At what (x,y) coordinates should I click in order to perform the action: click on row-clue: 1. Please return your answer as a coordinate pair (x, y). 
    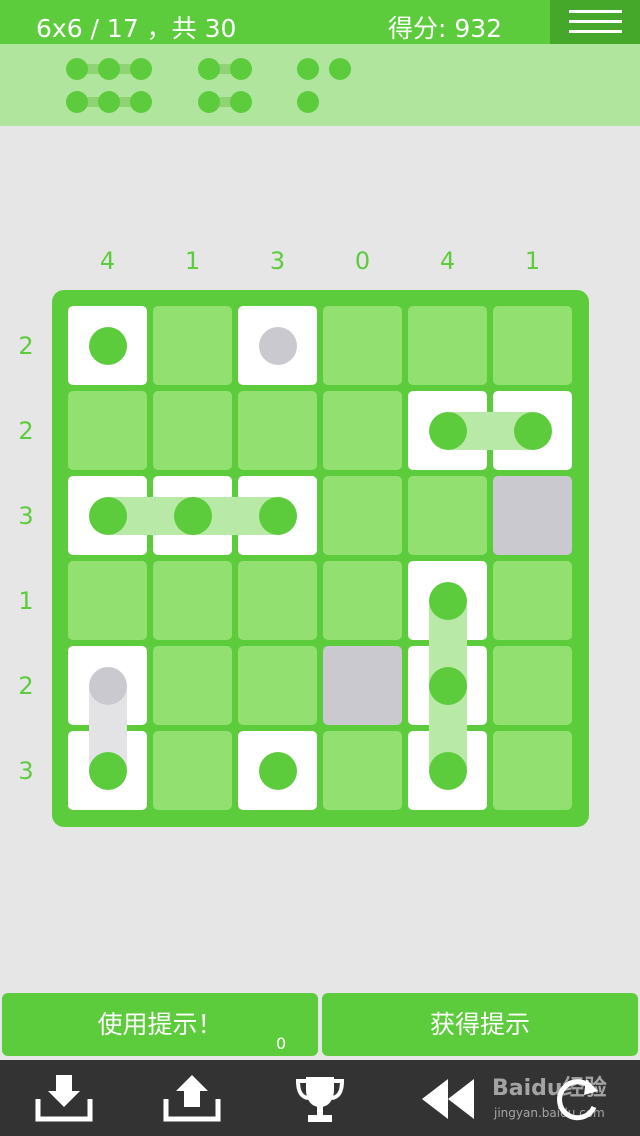
    Looking at the image, I should click on (26, 600).